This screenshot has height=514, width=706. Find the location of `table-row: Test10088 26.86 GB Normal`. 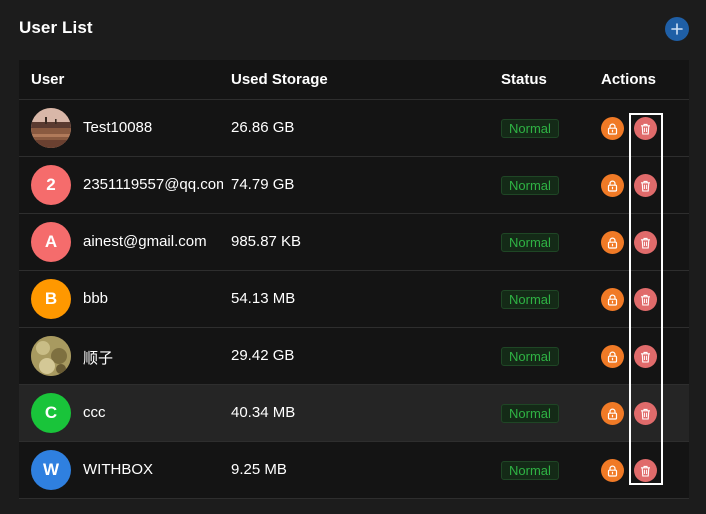

table-row: Test10088 26.86 GB Normal is located at coordinates (354, 128).